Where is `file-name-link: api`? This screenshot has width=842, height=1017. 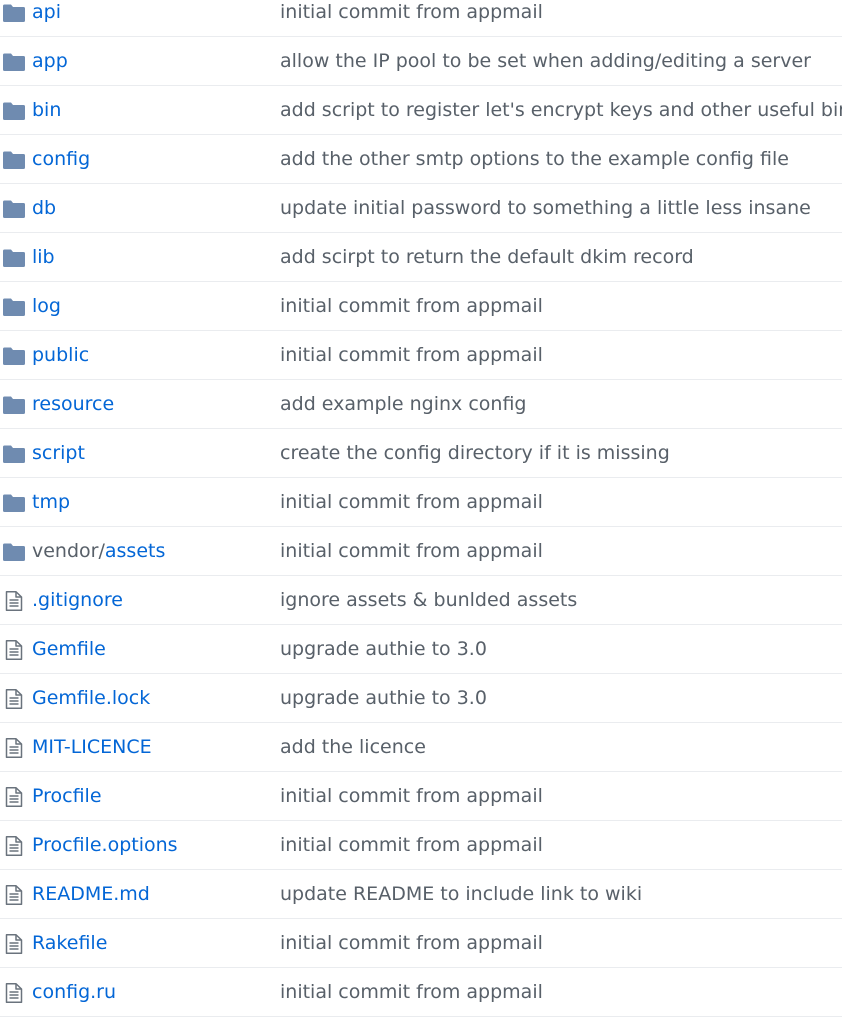 file-name-link: api is located at coordinates (46, 12).